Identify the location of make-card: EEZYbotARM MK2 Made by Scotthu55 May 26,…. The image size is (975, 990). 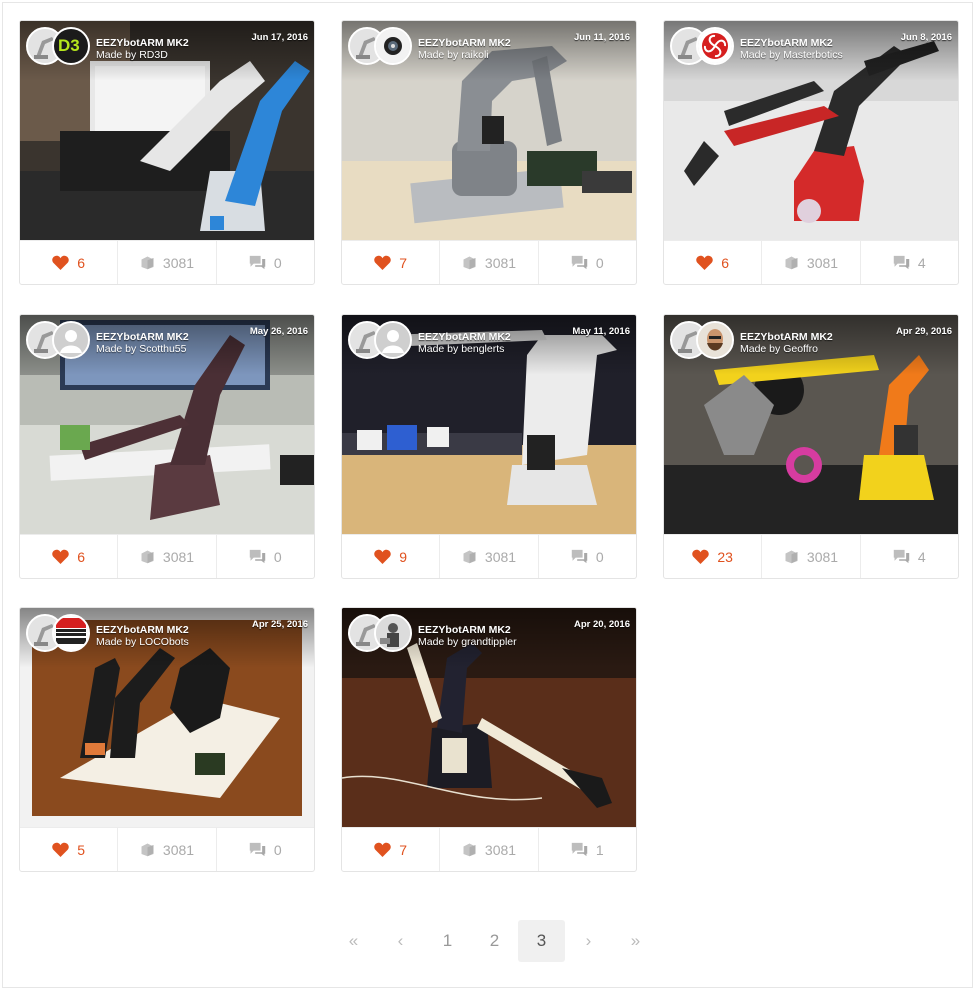
(167, 446).